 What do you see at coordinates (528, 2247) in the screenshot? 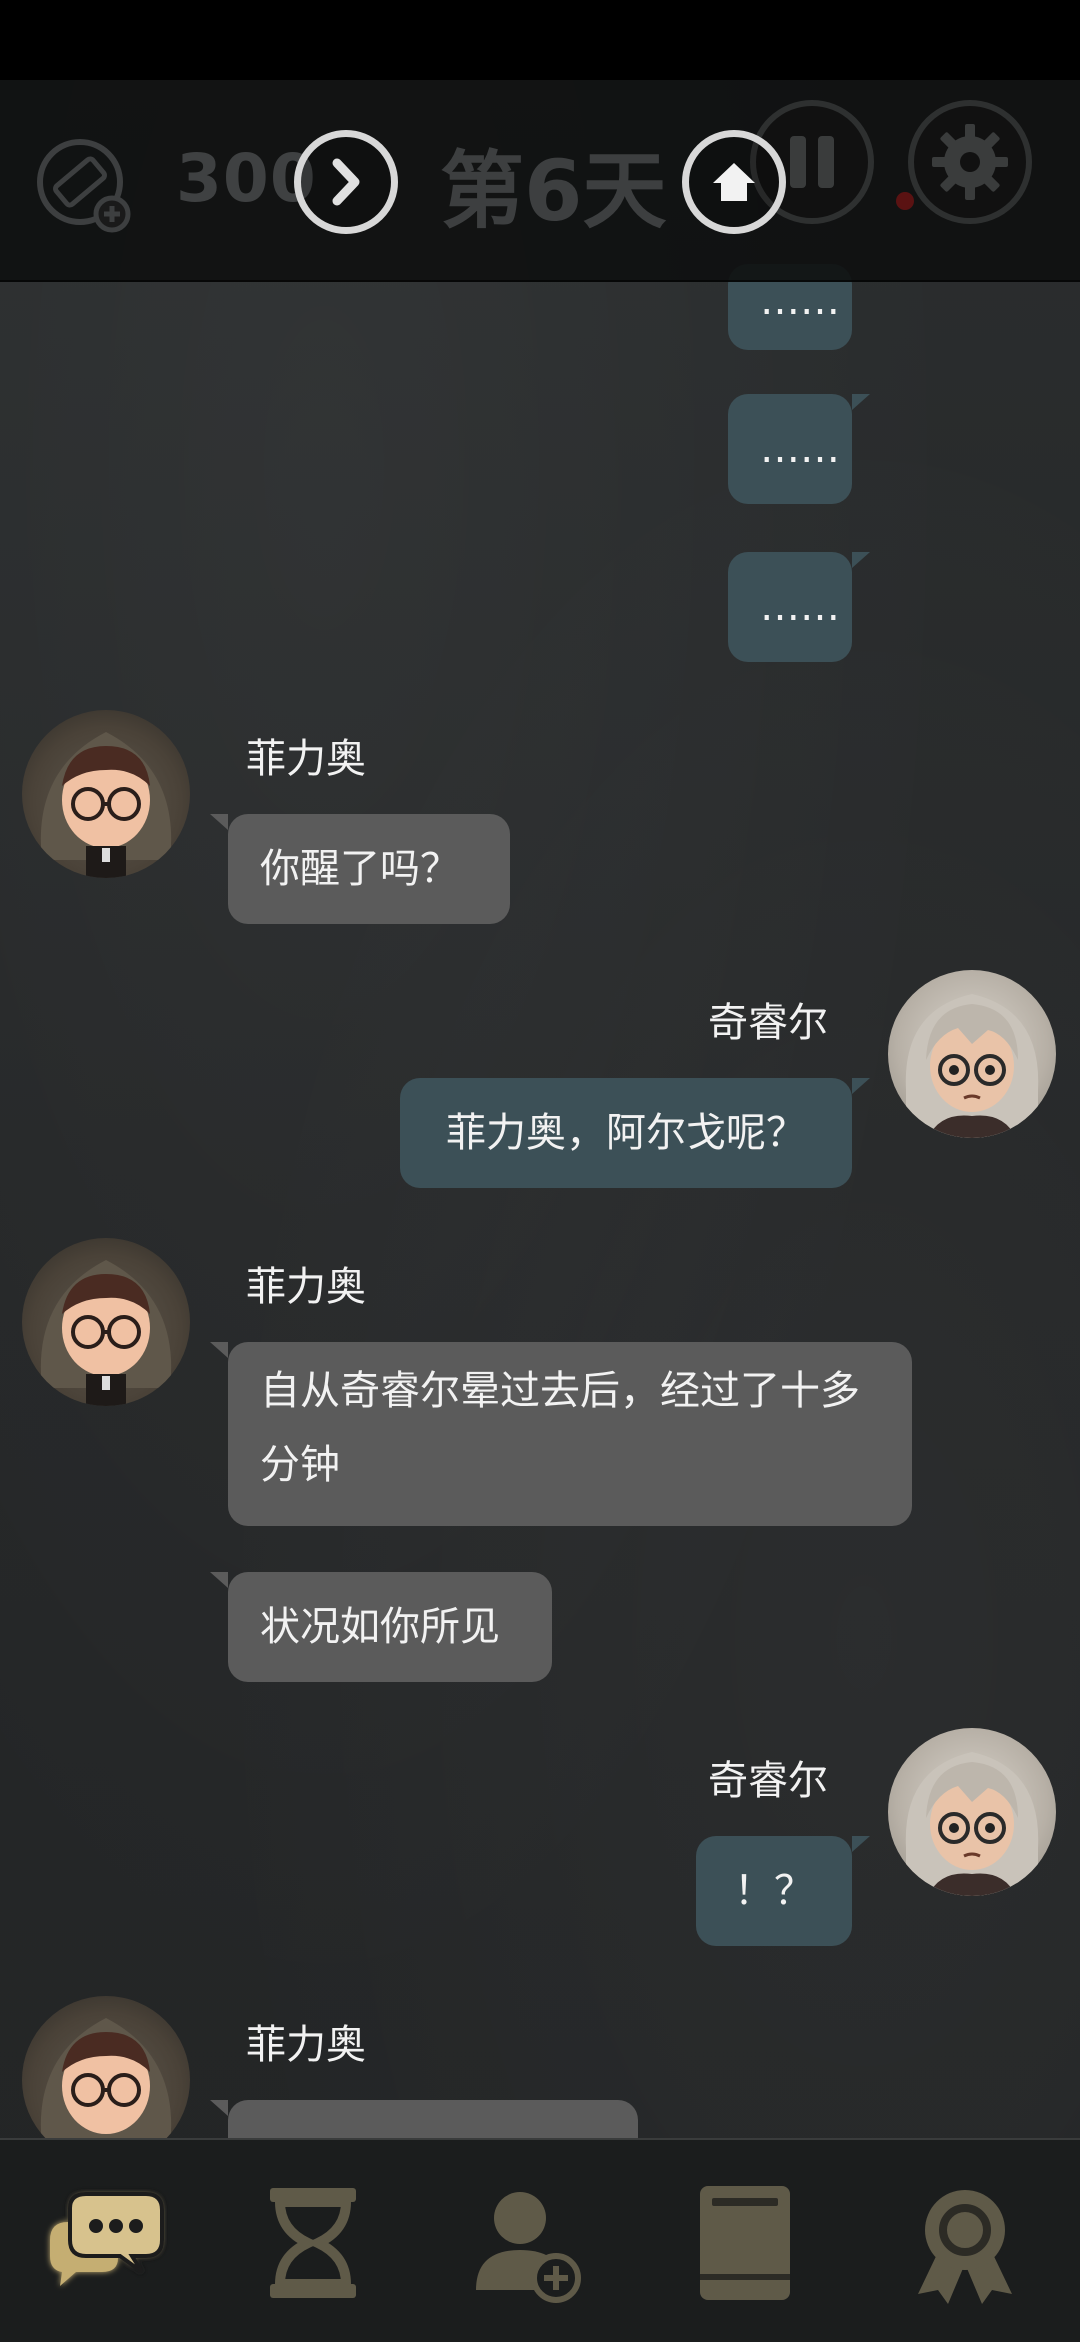
I see `add-contact-icon` at bounding box center [528, 2247].